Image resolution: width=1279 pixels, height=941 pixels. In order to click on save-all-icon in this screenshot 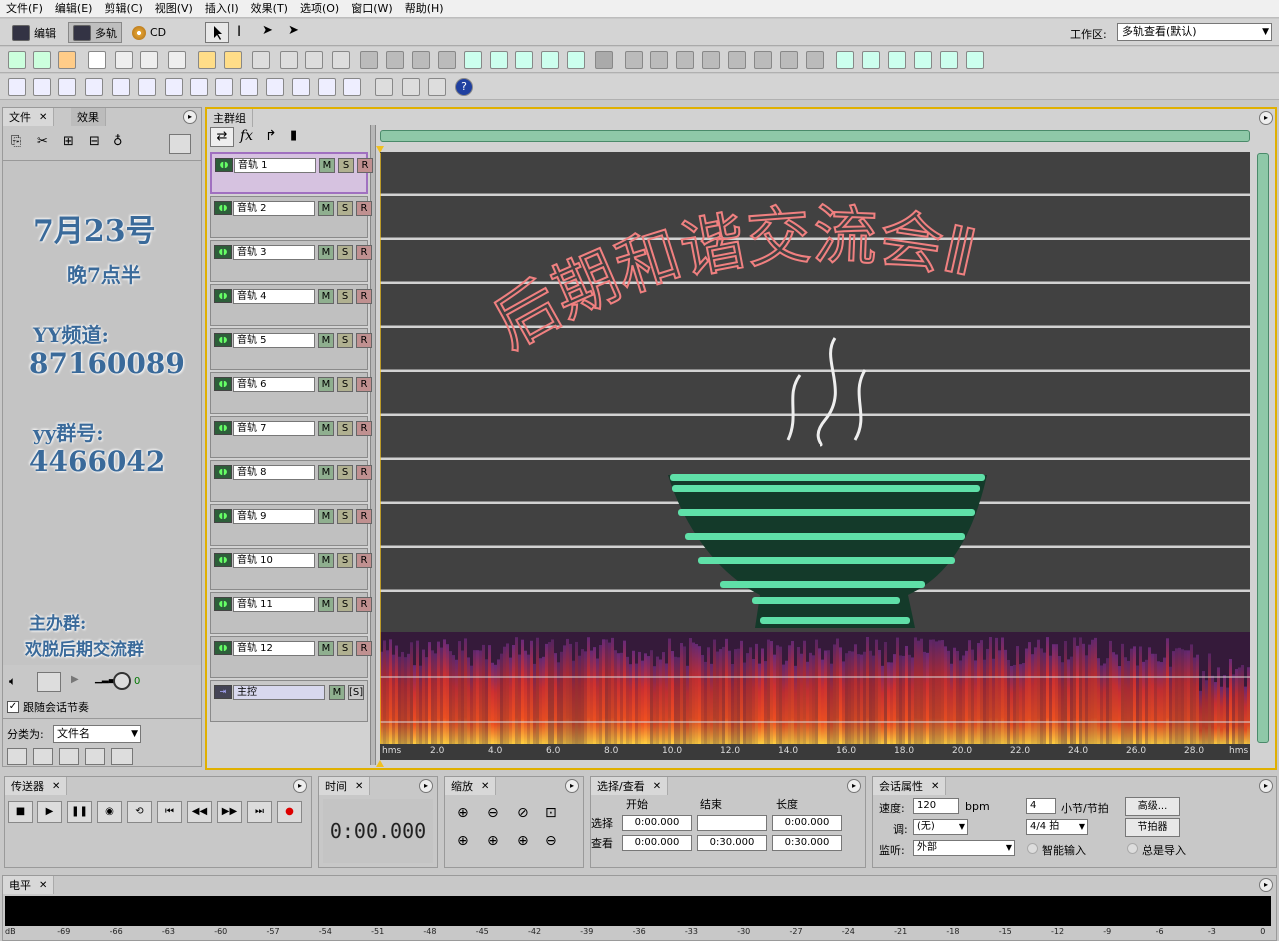, I will do `click(341, 60)`.